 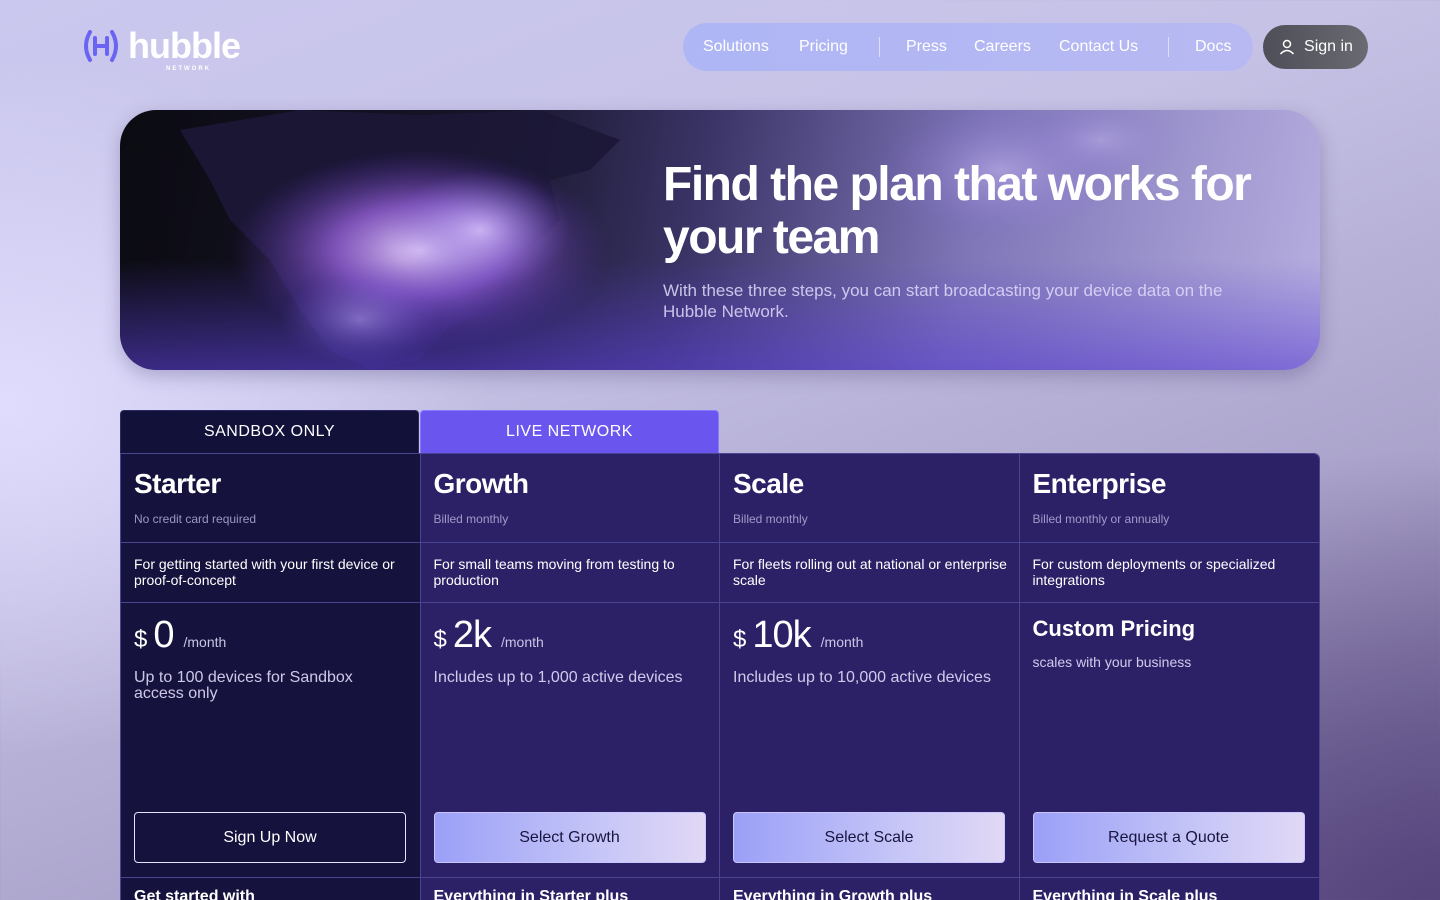 What do you see at coordinates (180, 635) in the screenshot?
I see `plan-price: $ 0 /month` at bounding box center [180, 635].